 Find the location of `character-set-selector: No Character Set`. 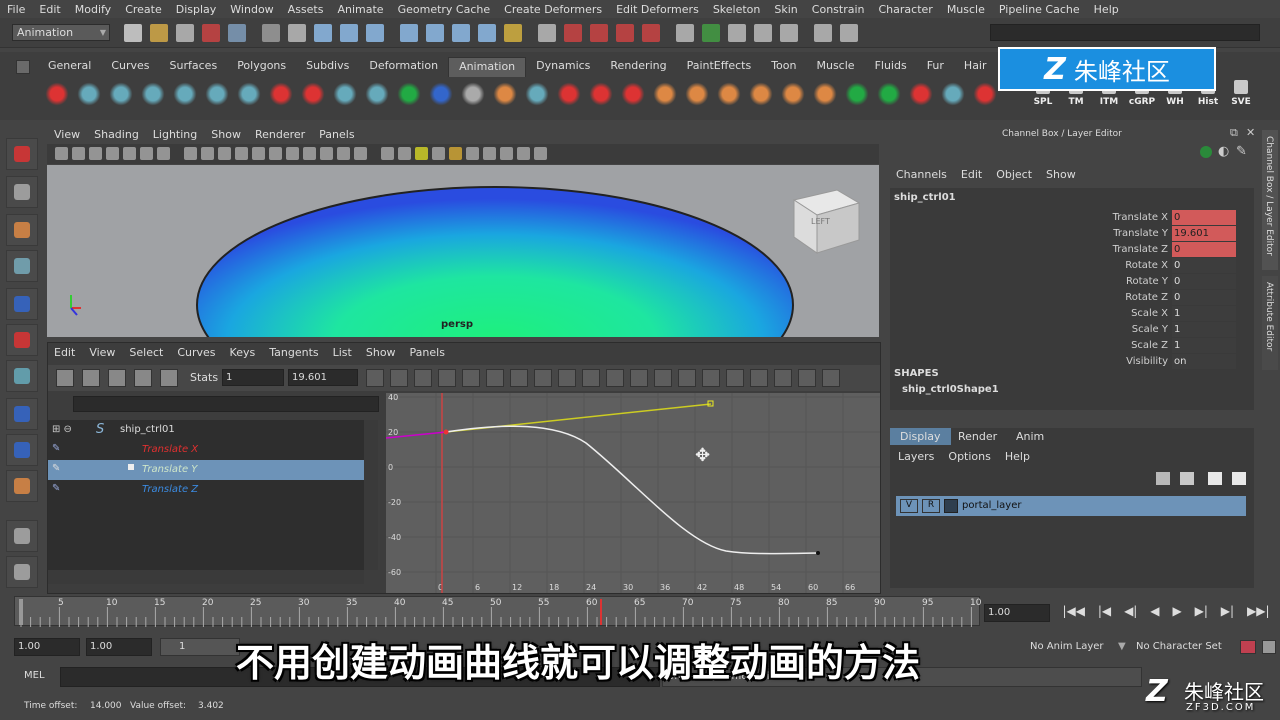

character-set-selector: No Character Set is located at coordinates (1179, 646).